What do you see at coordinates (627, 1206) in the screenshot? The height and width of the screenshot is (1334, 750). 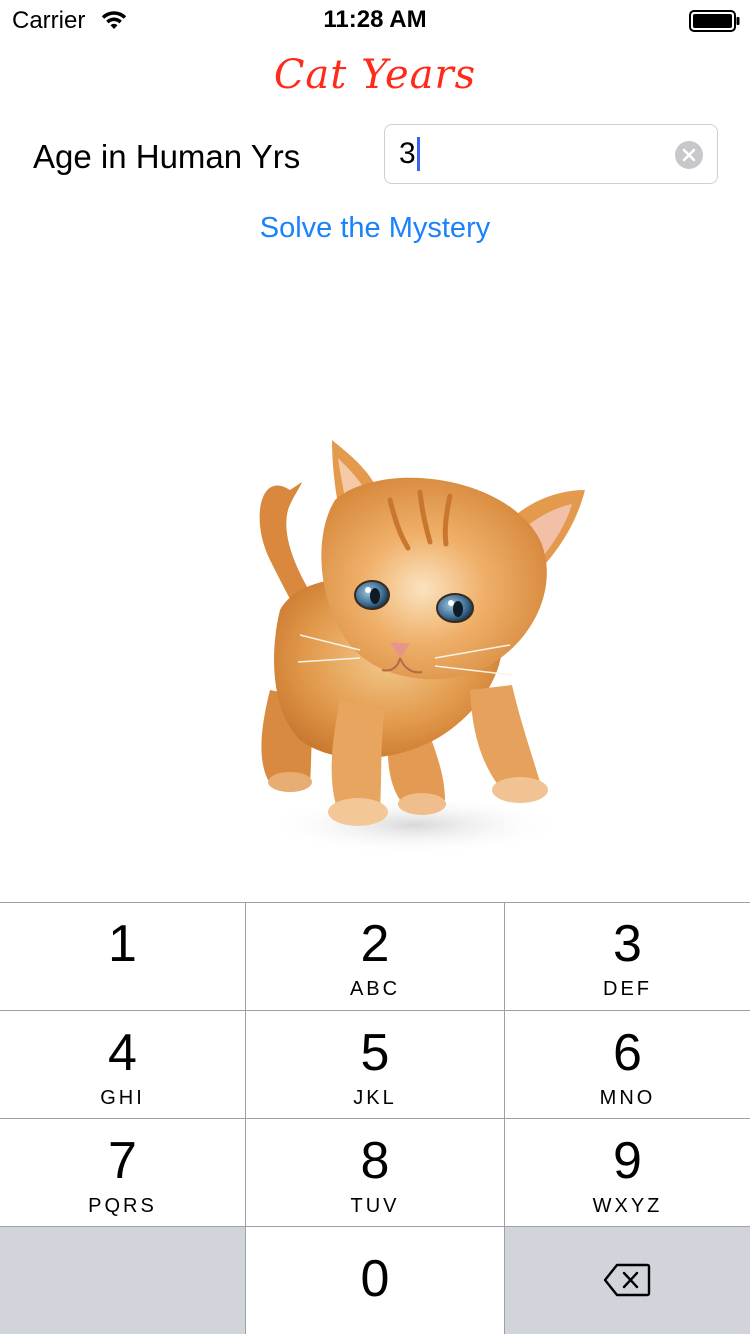 I see `key-letters: WXYZ` at bounding box center [627, 1206].